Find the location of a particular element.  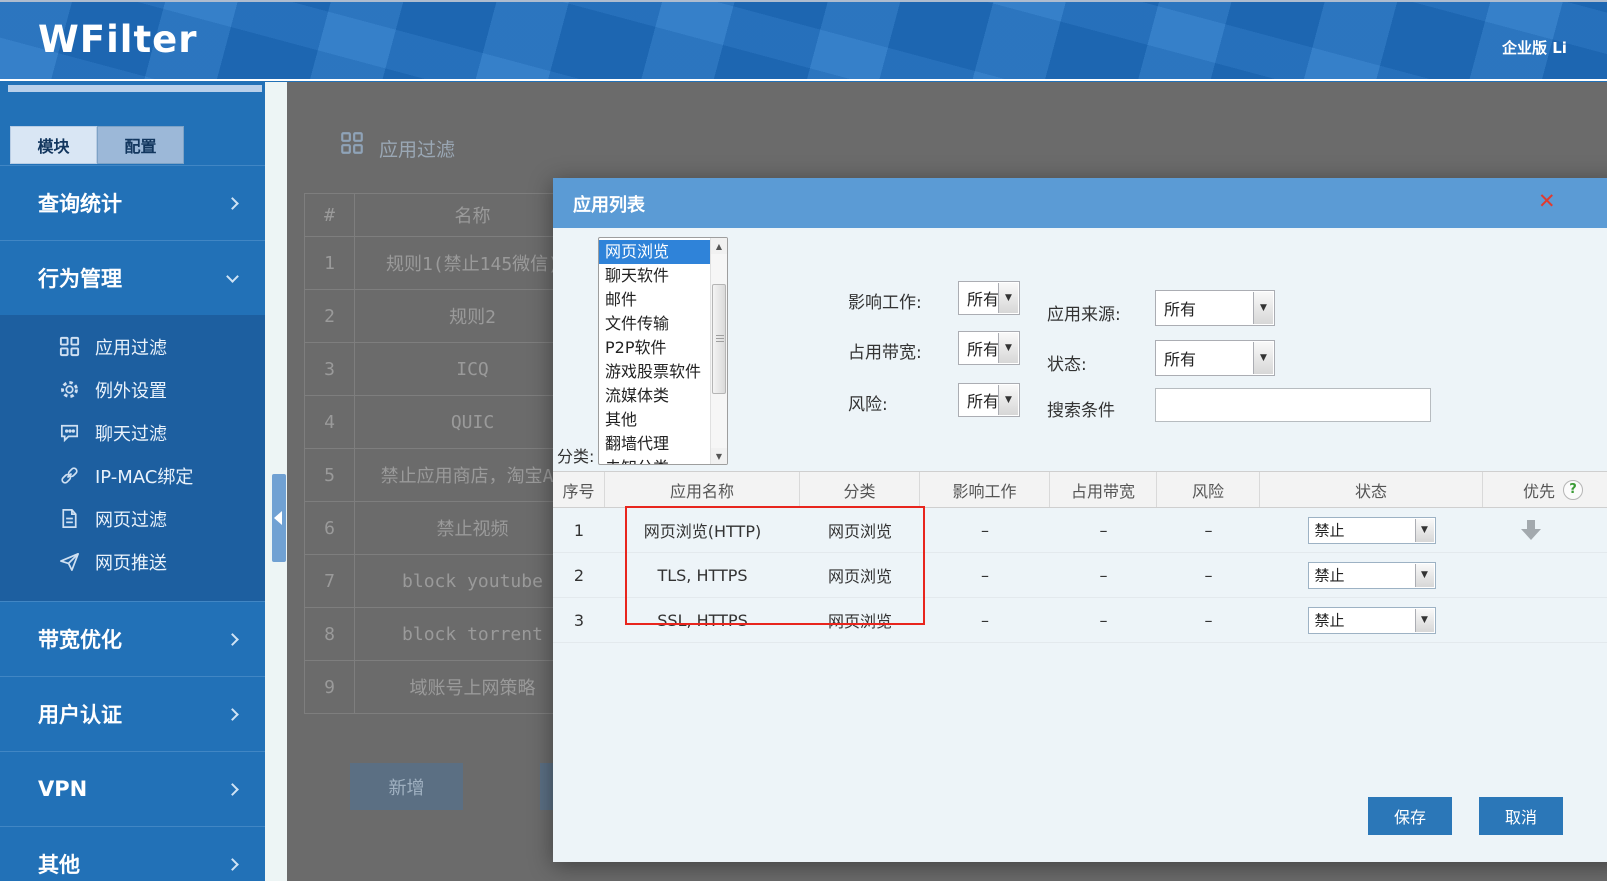

col-impact: 影响工作 is located at coordinates (985, 489).